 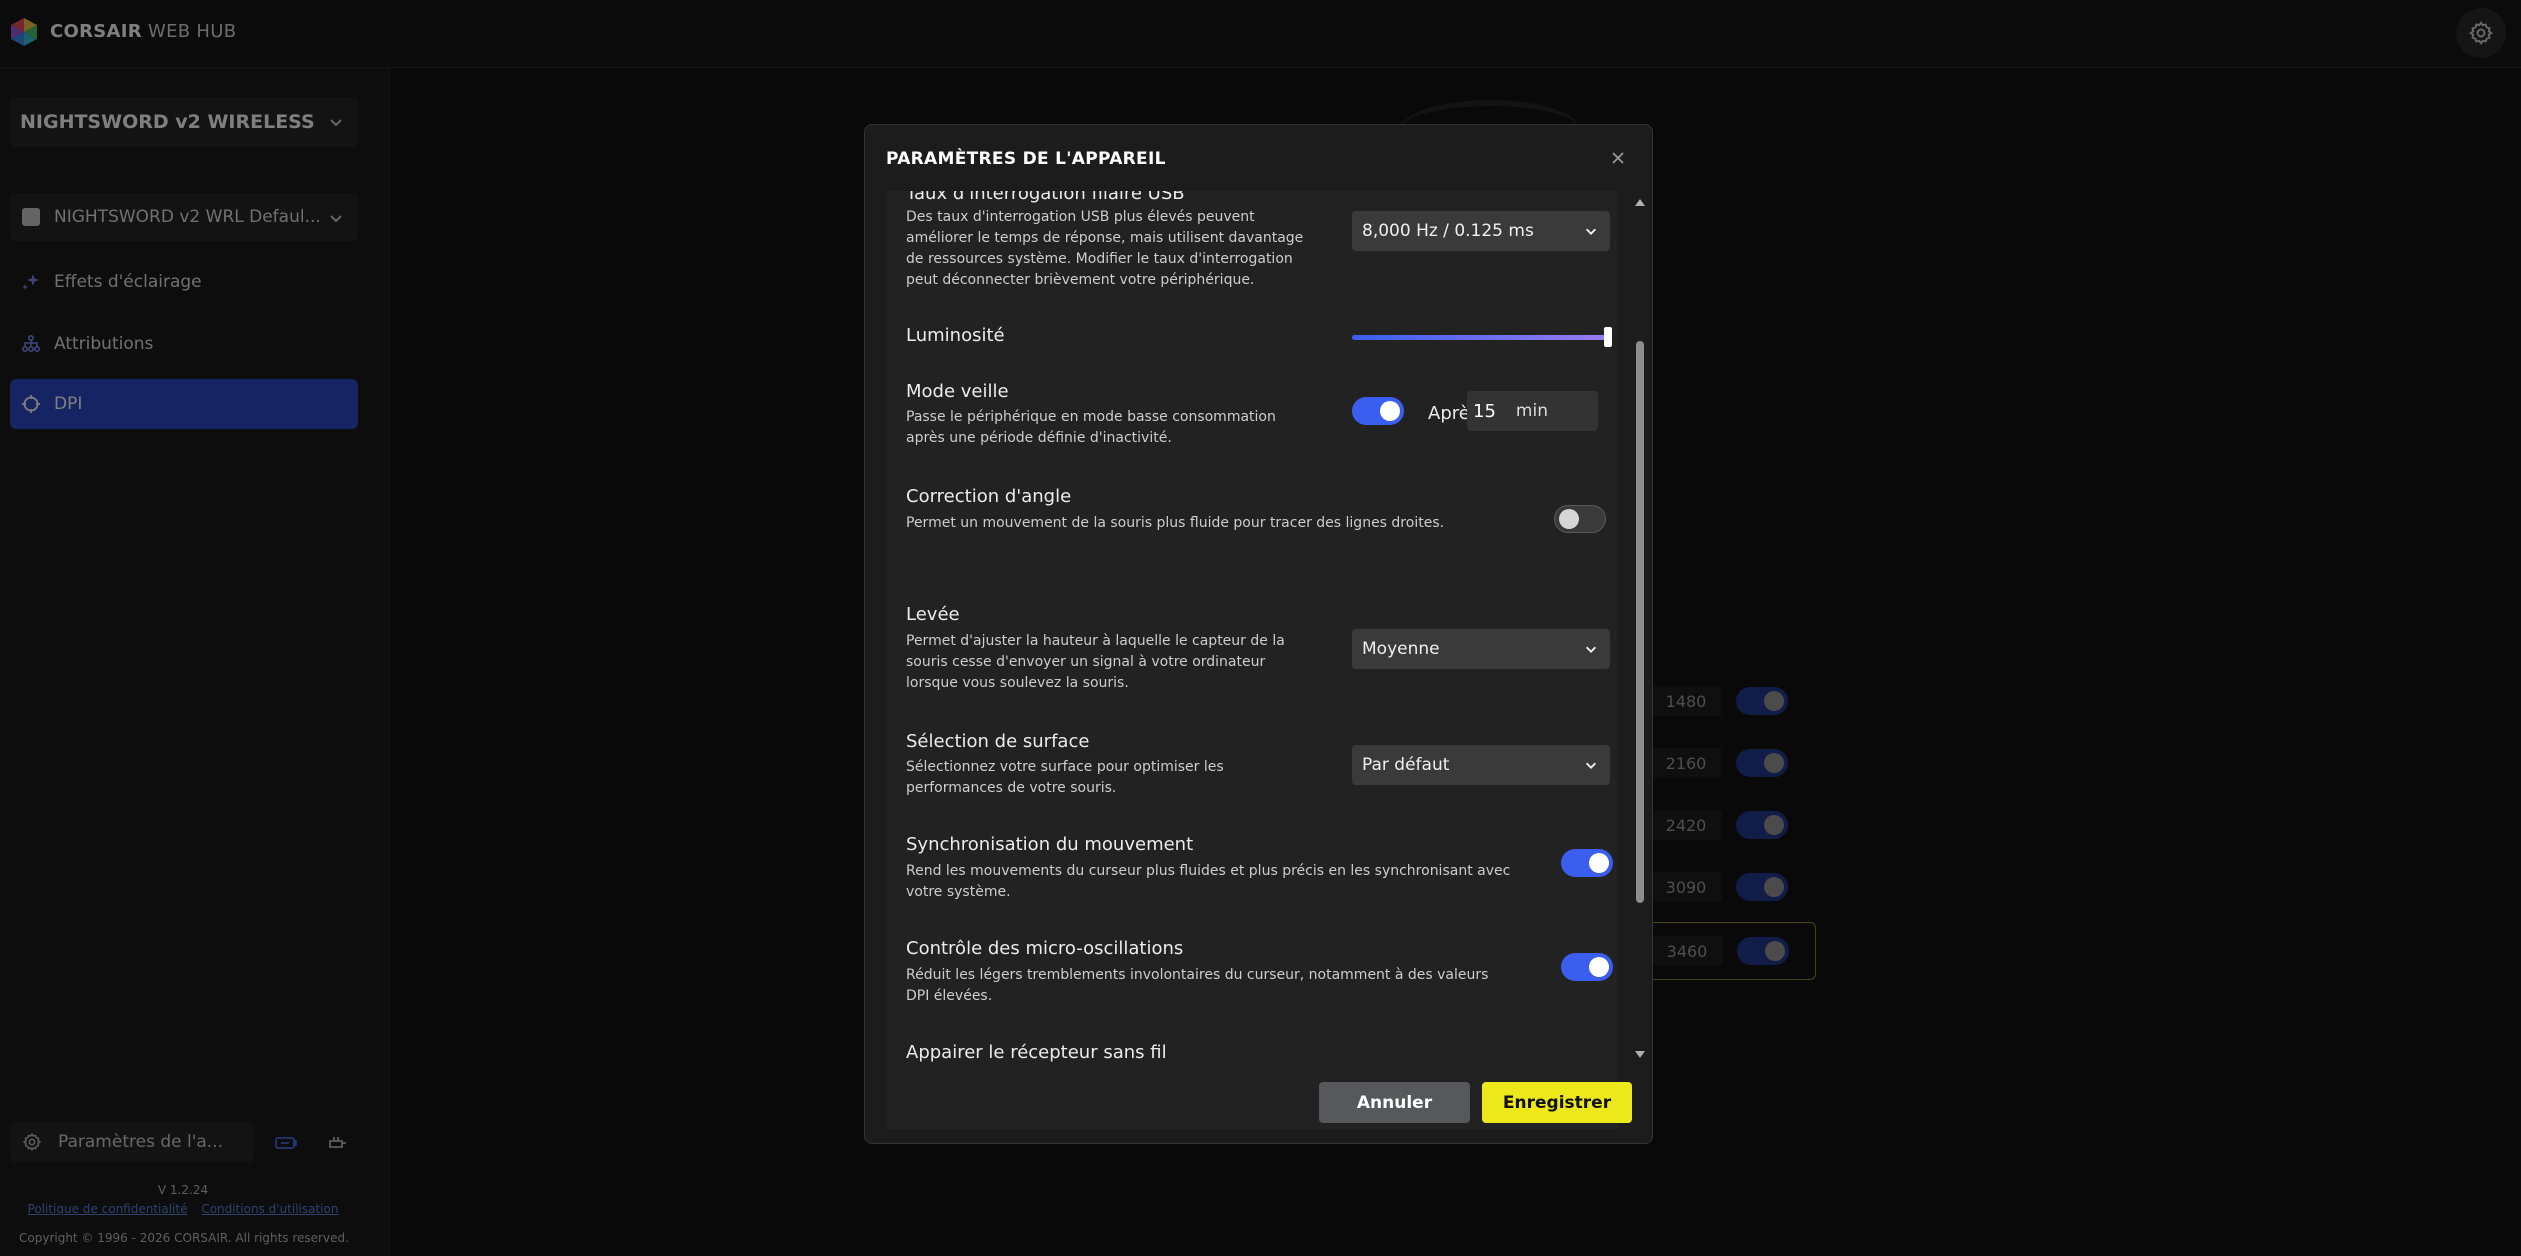 What do you see at coordinates (1406, 765) in the screenshot?
I see `surface-selection-value: Par défaut` at bounding box center [1406, 765].